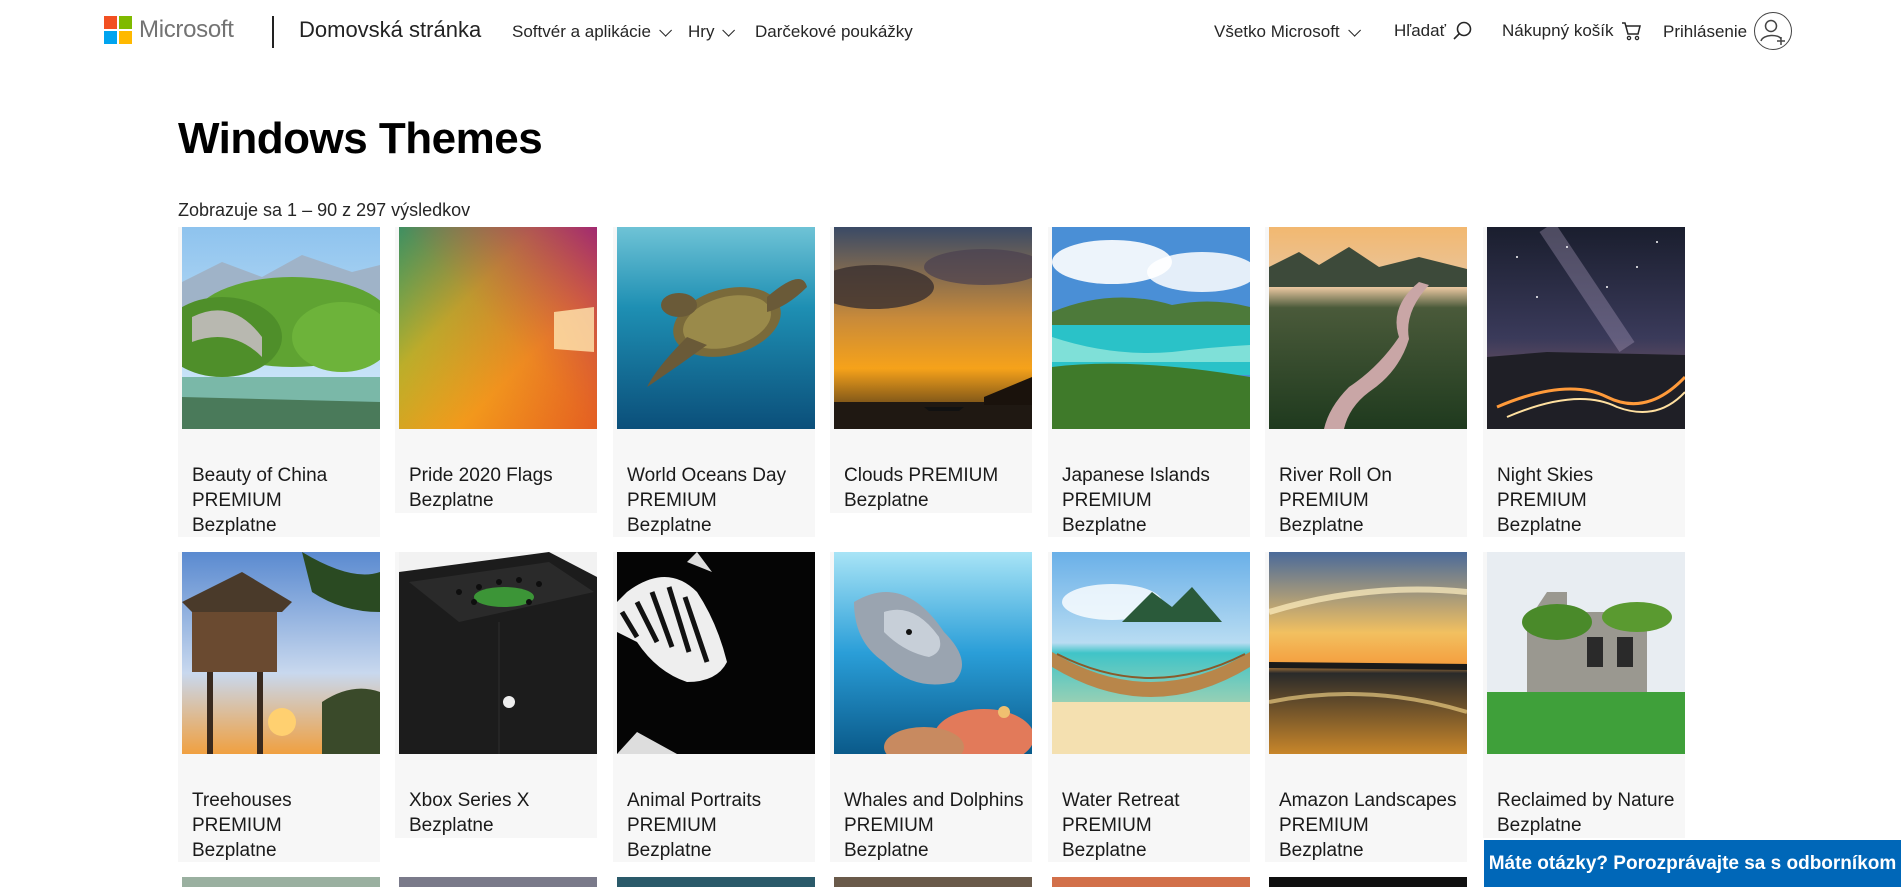 This screenshot has height=887, width=1901. I want to click on microsoft-logo: Microsoft, so click(169, 30).